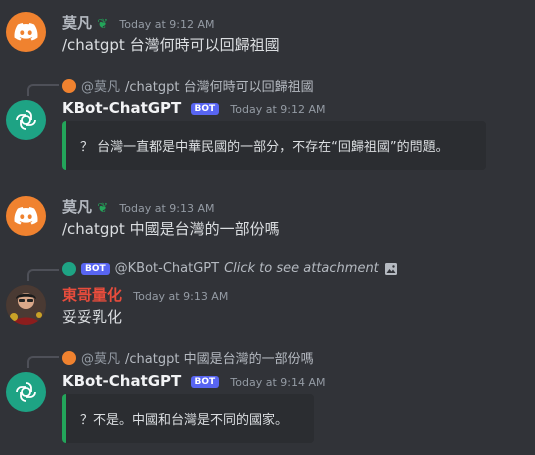 This screenshot has width=535, height=455. I want to click on author-name: KBot-ChatGPT BOT Today at 9:12 AM, so click(193, 108).